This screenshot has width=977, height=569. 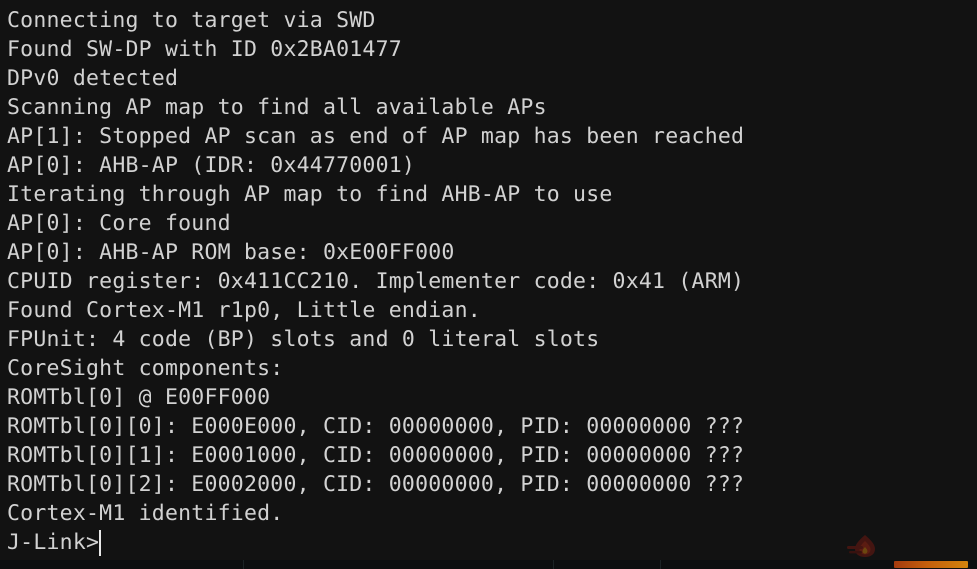 I want to click on text-cursor, so click(x=100, y=542).